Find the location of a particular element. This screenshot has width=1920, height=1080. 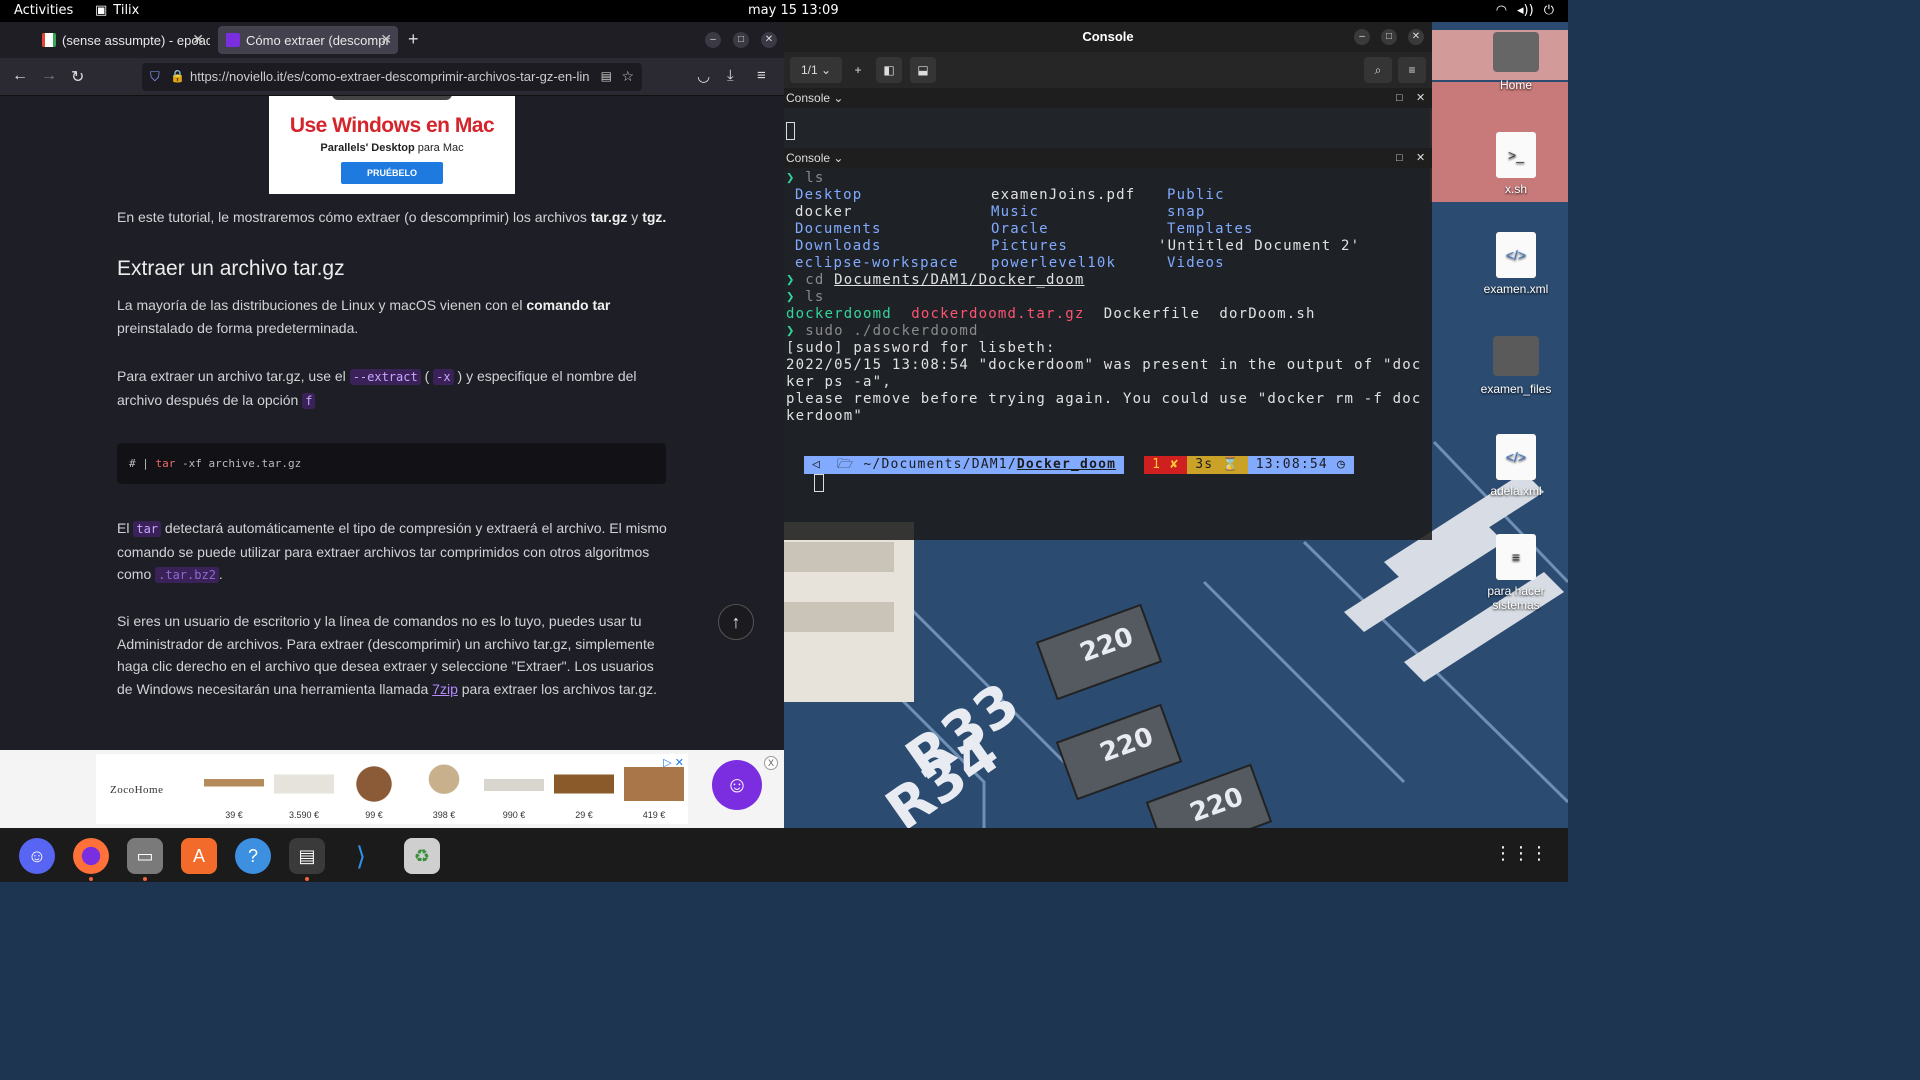

split-down-icon: ⬓ is located at coordinates (923, 70).